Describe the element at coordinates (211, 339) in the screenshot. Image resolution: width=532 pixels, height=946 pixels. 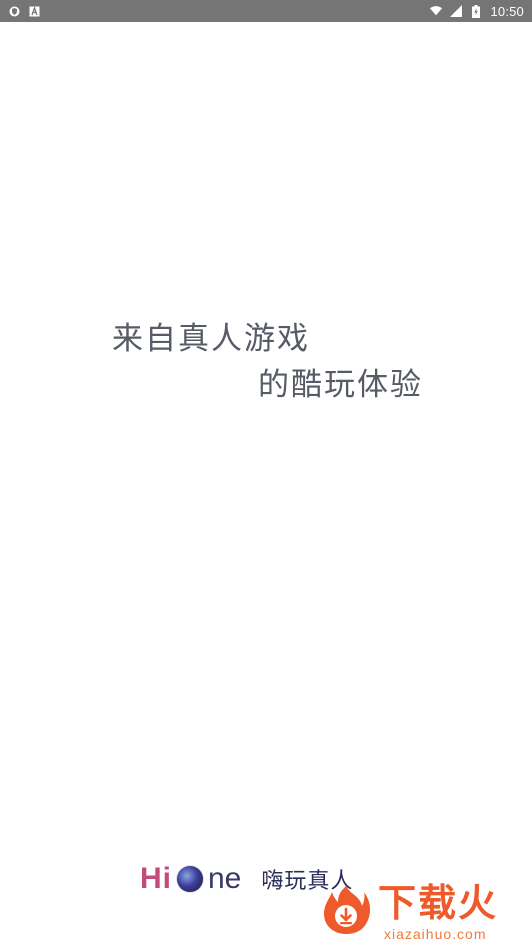
I see `tagline-line-1: 来自真人游戏` at that location.